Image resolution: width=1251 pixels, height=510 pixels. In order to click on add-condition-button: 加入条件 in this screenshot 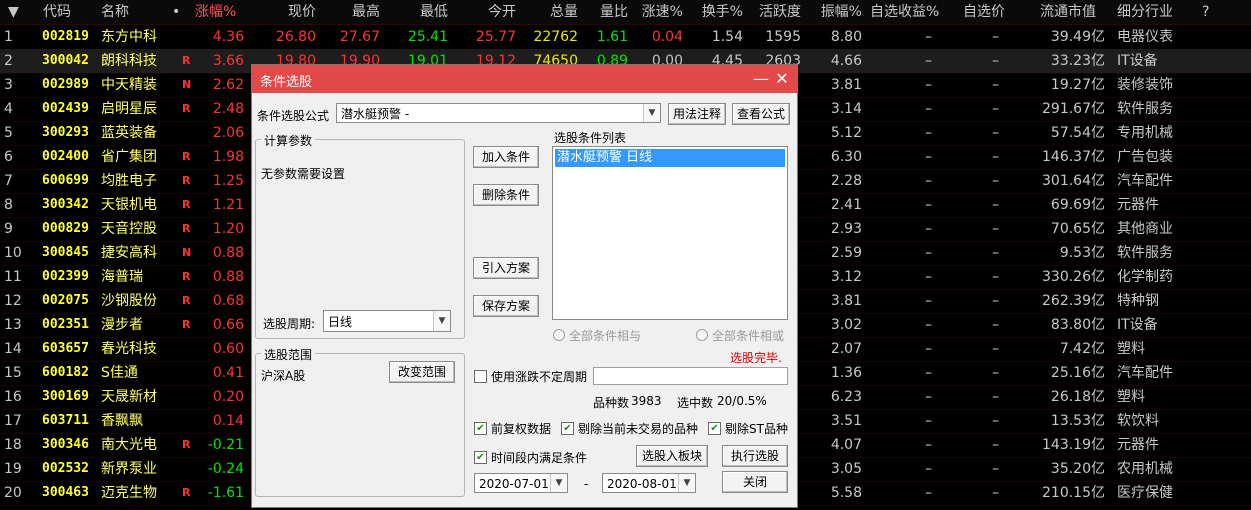, I will do `click(506, 157)`.